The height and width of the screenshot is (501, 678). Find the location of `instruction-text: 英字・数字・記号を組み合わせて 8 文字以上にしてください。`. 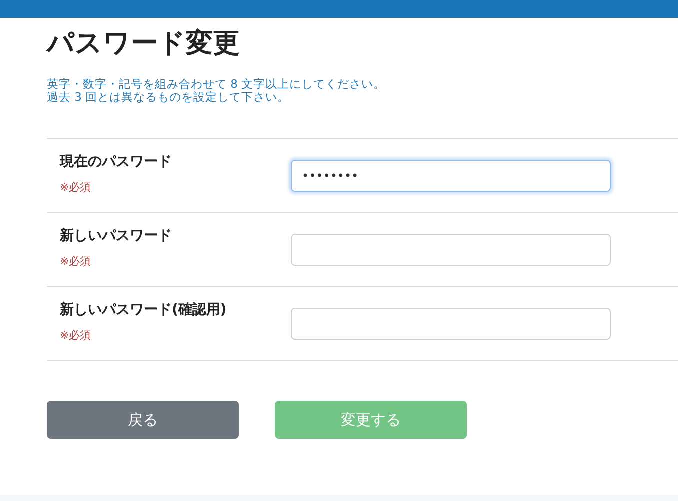

instruction-text: 英字・数字・記号を組み合わせて 8 文字以上にしてください。 is located at coordinates (217, 84).